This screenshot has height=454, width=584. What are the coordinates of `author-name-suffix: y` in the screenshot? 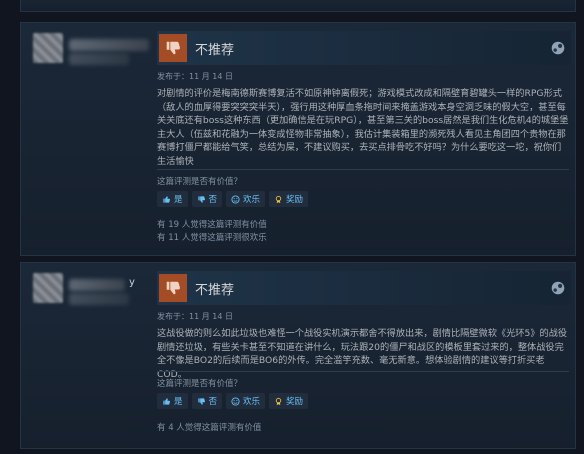 It's located at (132, 282).